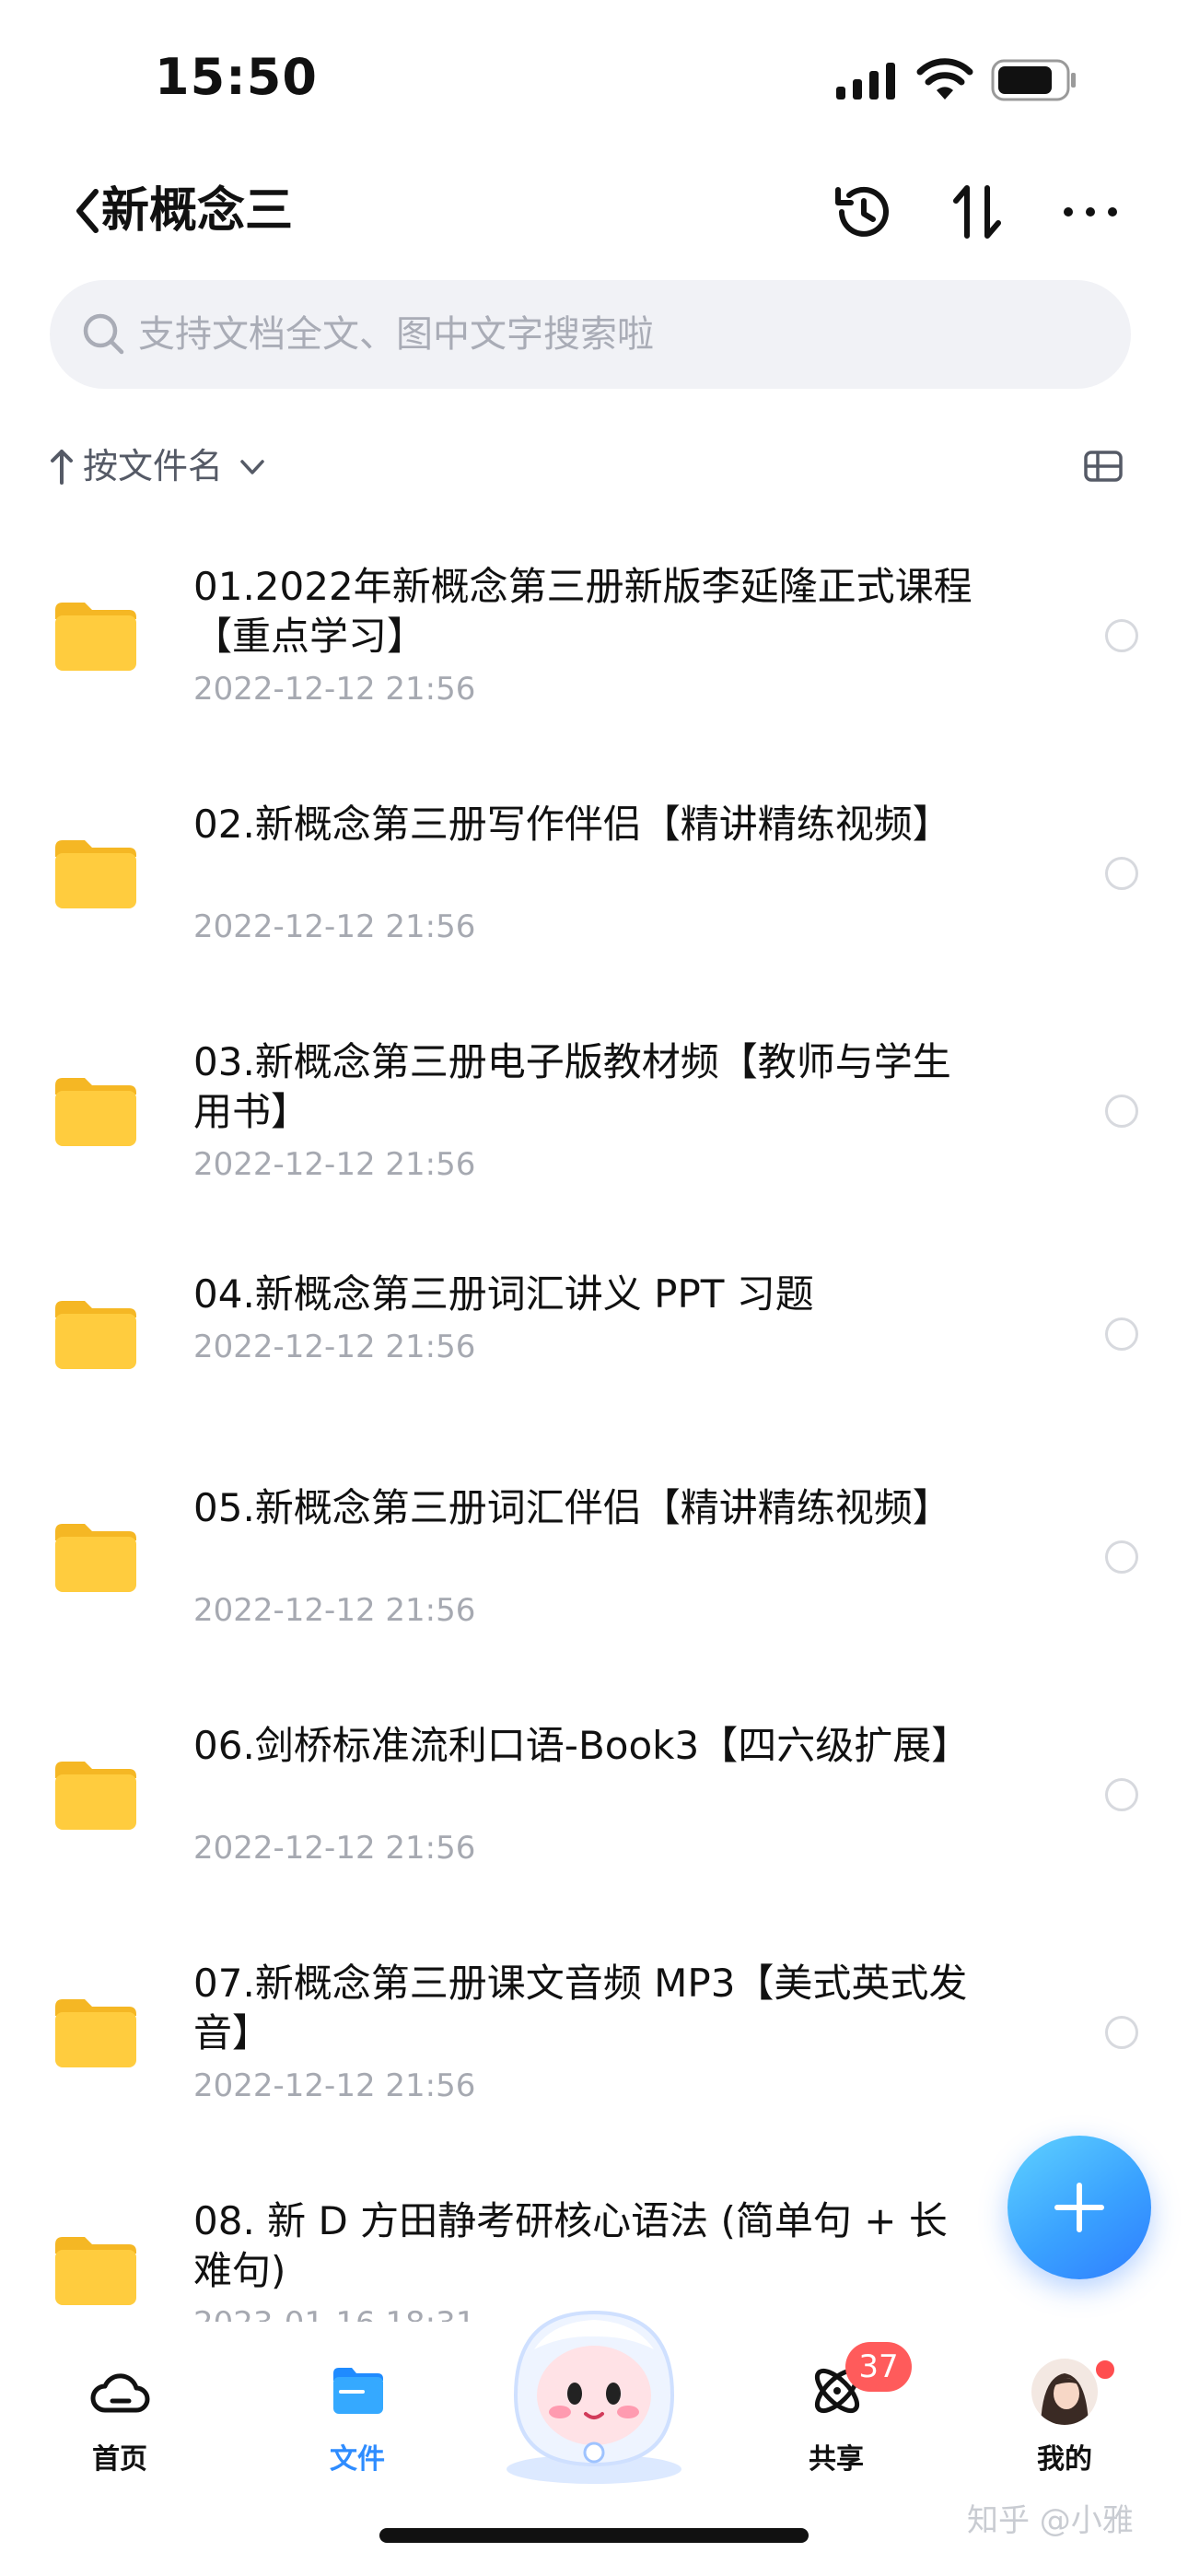  Describe the element at coordinates (594, 465) in the screenshot. I see `sort-row: 按文件名` at that location.